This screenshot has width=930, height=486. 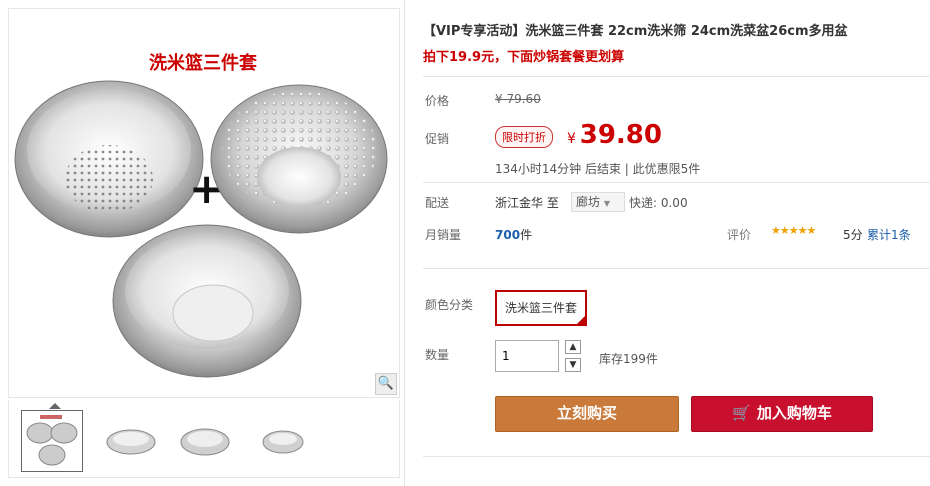 What do you see at coordinates (443, 235) in the screenshot?
I see `monthly-sales-label: 月销量` at bounding box center [443, 235].